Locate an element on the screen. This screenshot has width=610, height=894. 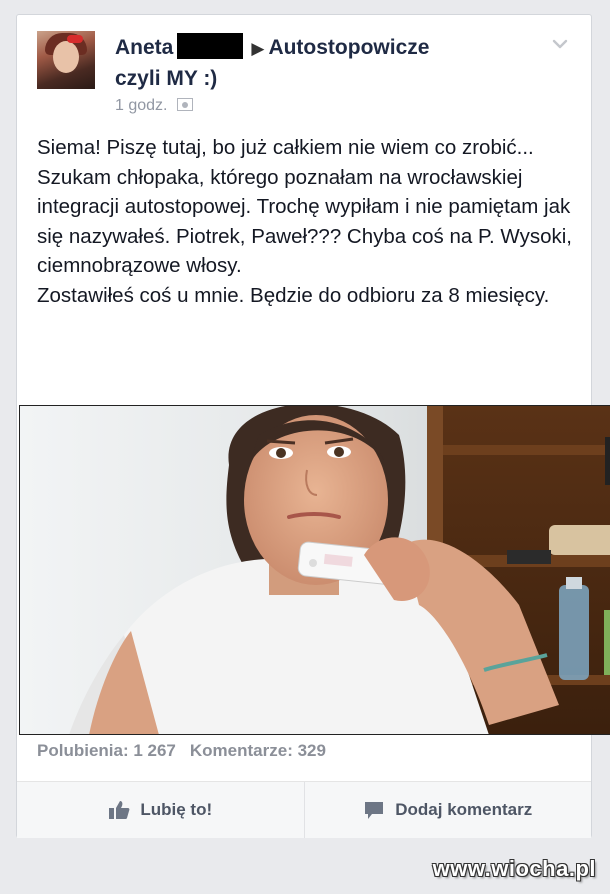
comment-button-label: Dodaj komentarz is located at coordinates (464, 809).